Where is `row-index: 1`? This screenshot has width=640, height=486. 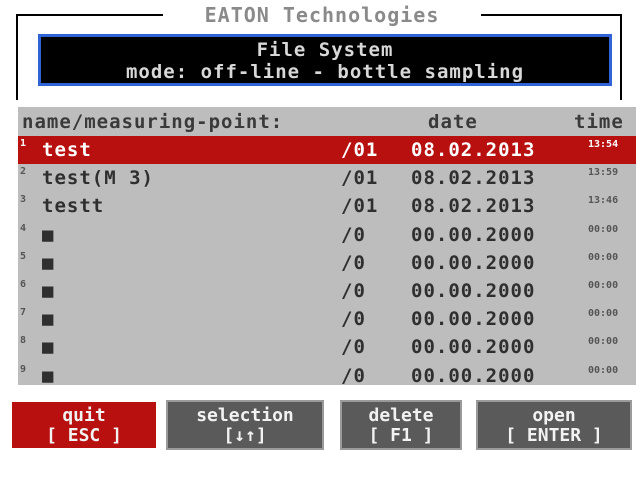 row-index: 1 is located at coordinates (23, 143).